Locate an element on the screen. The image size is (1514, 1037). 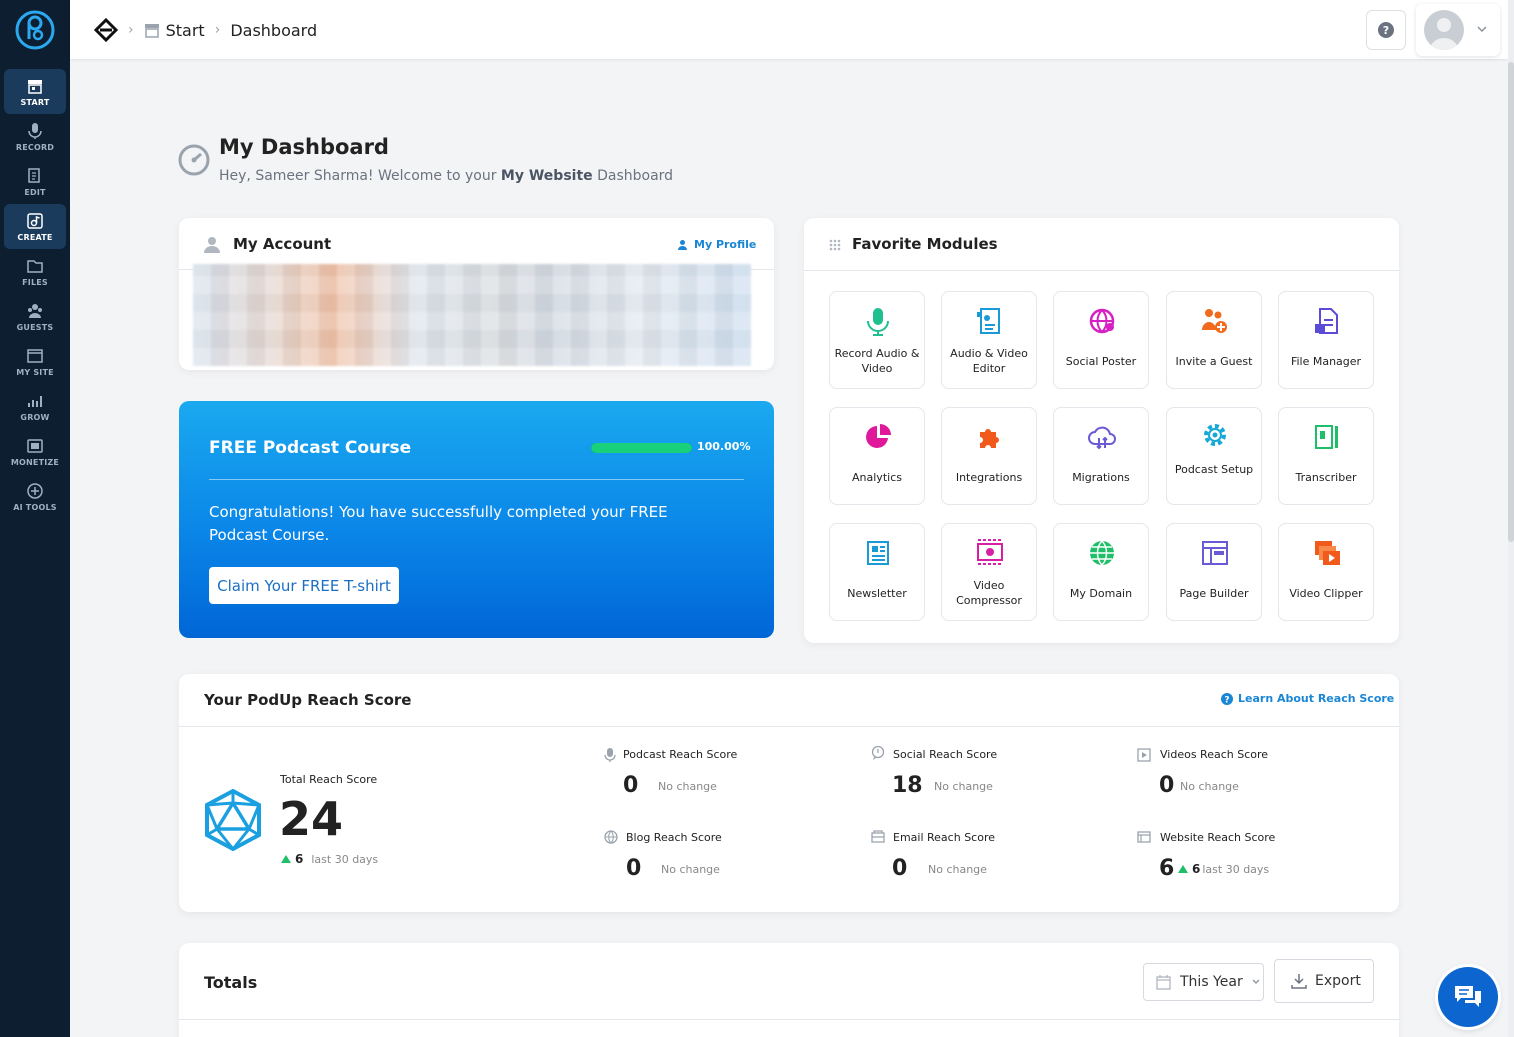
sidebar-item-grow: GROW is located at coordinates (35, 406).